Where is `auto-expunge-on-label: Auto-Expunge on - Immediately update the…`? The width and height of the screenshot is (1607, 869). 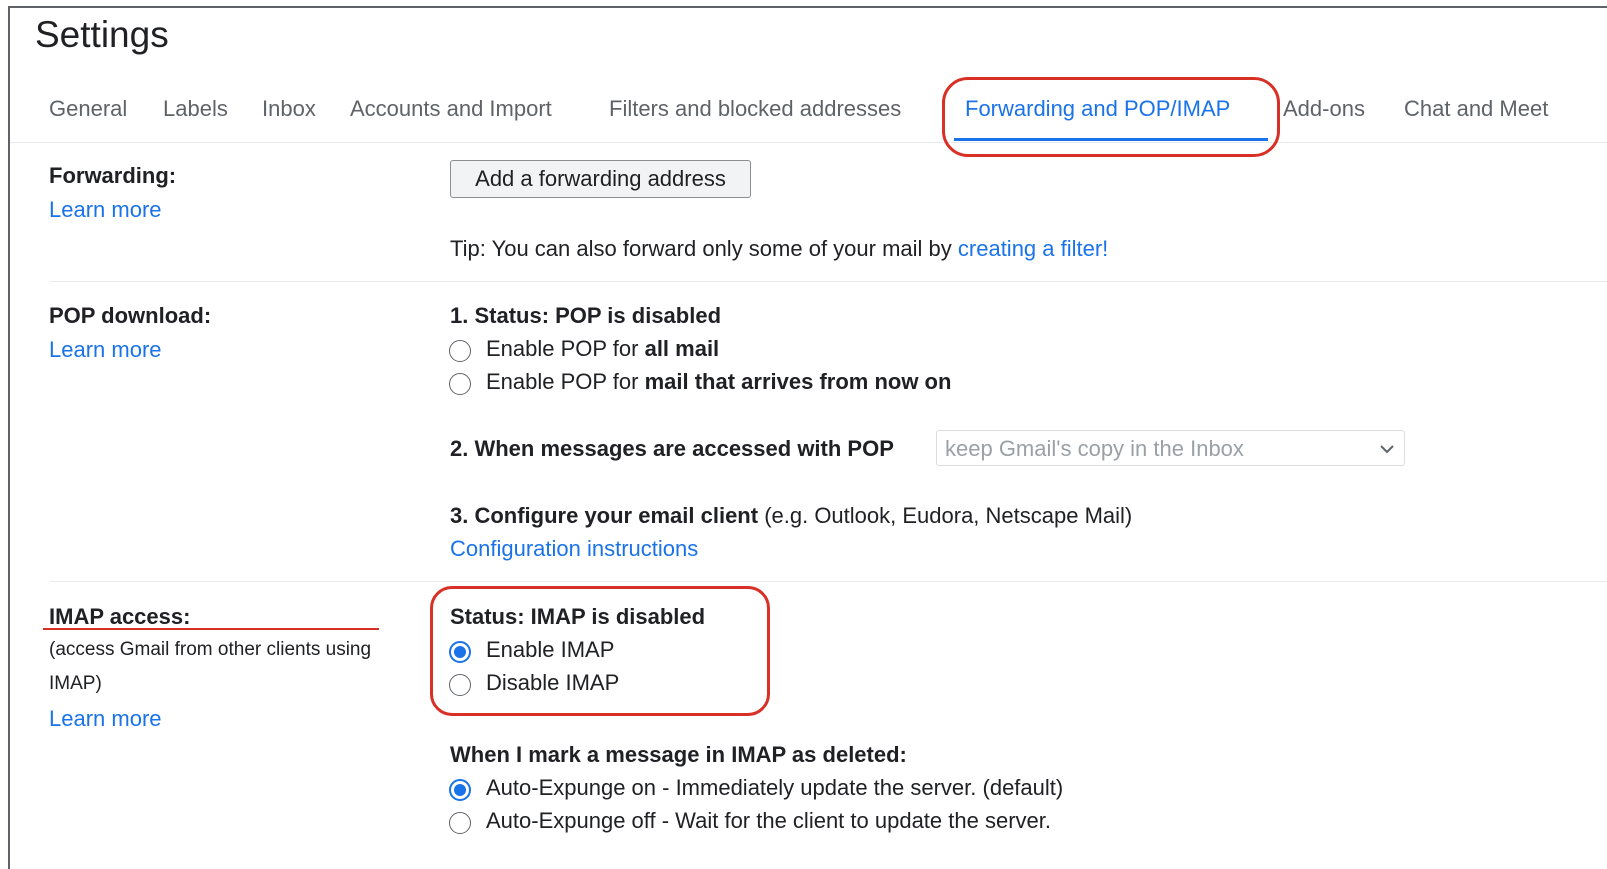 auto-expunge-on-label: Auto-Expunge on - Immediately update the… is located at coordinates (775, 787).